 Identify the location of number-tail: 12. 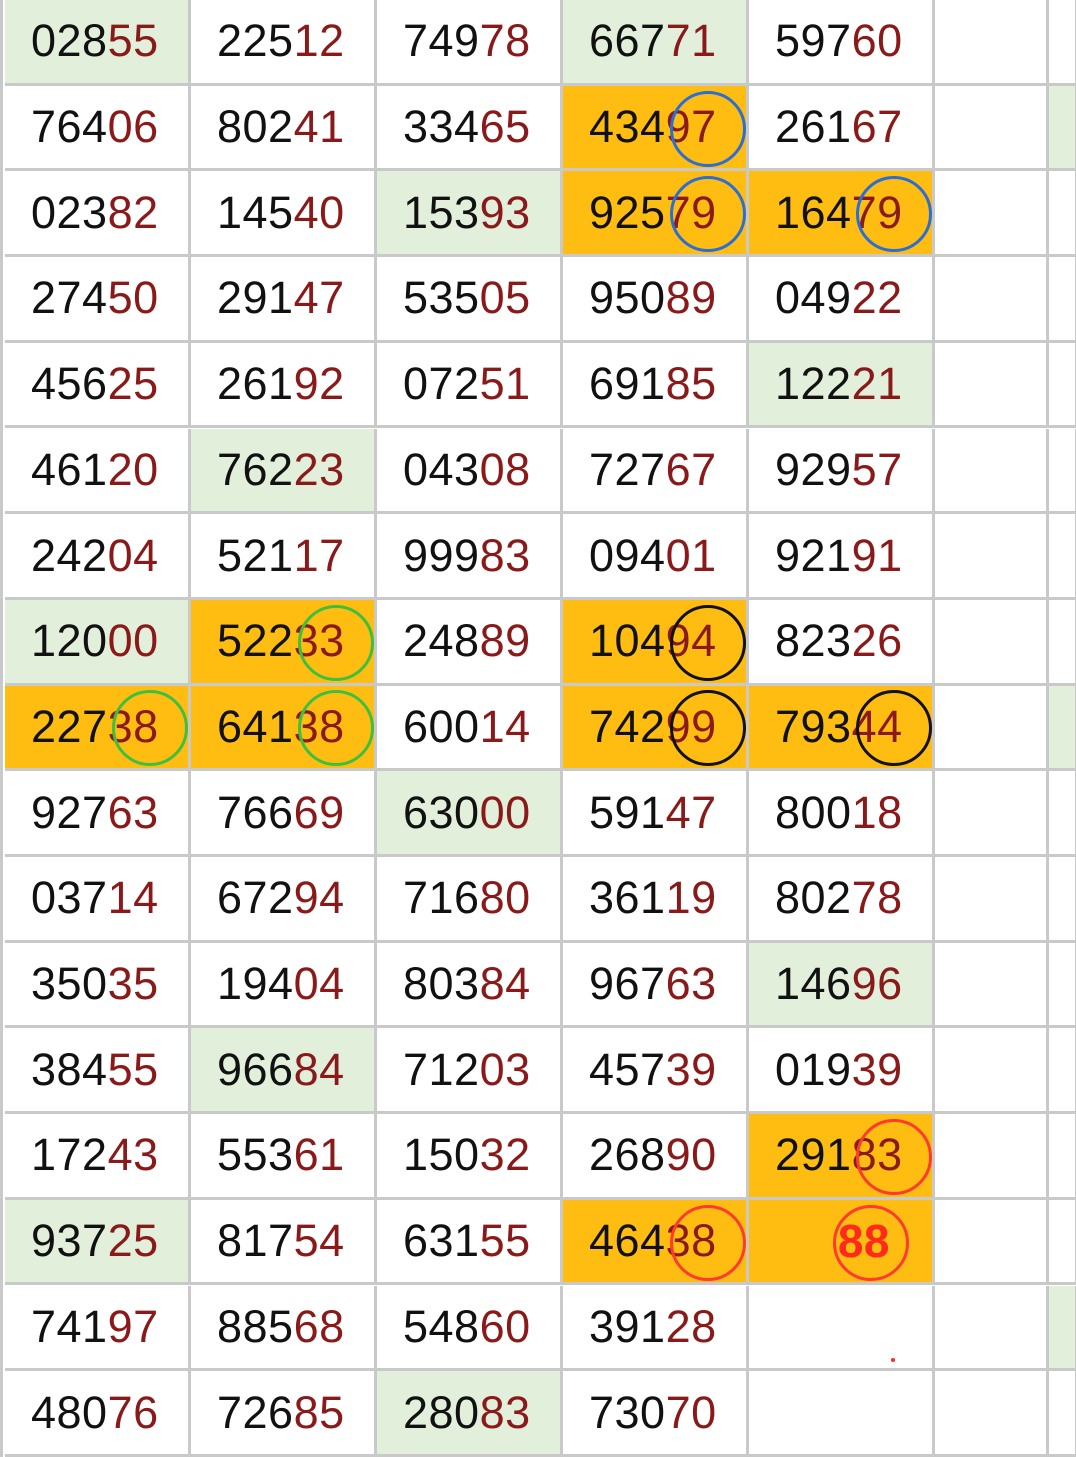
(319, 41).